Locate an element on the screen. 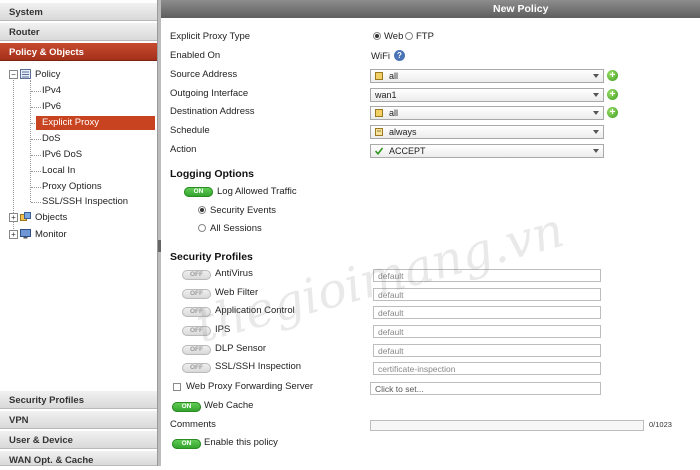 This screenshot has width=700, height=470. web-proxy-forwarding-checkbox is located at coordinates (177, 387).